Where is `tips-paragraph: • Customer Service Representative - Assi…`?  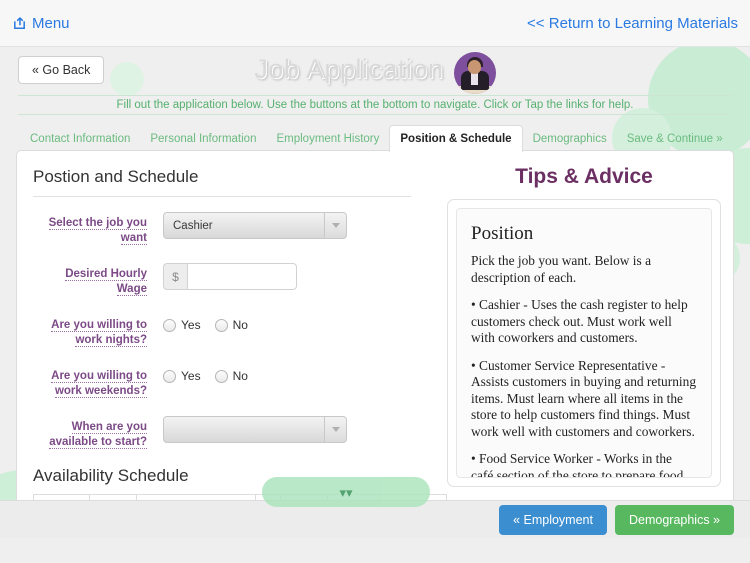 tips-paragraph: • Customer Service Representative - Assi… is located at coordinates (584, 398).